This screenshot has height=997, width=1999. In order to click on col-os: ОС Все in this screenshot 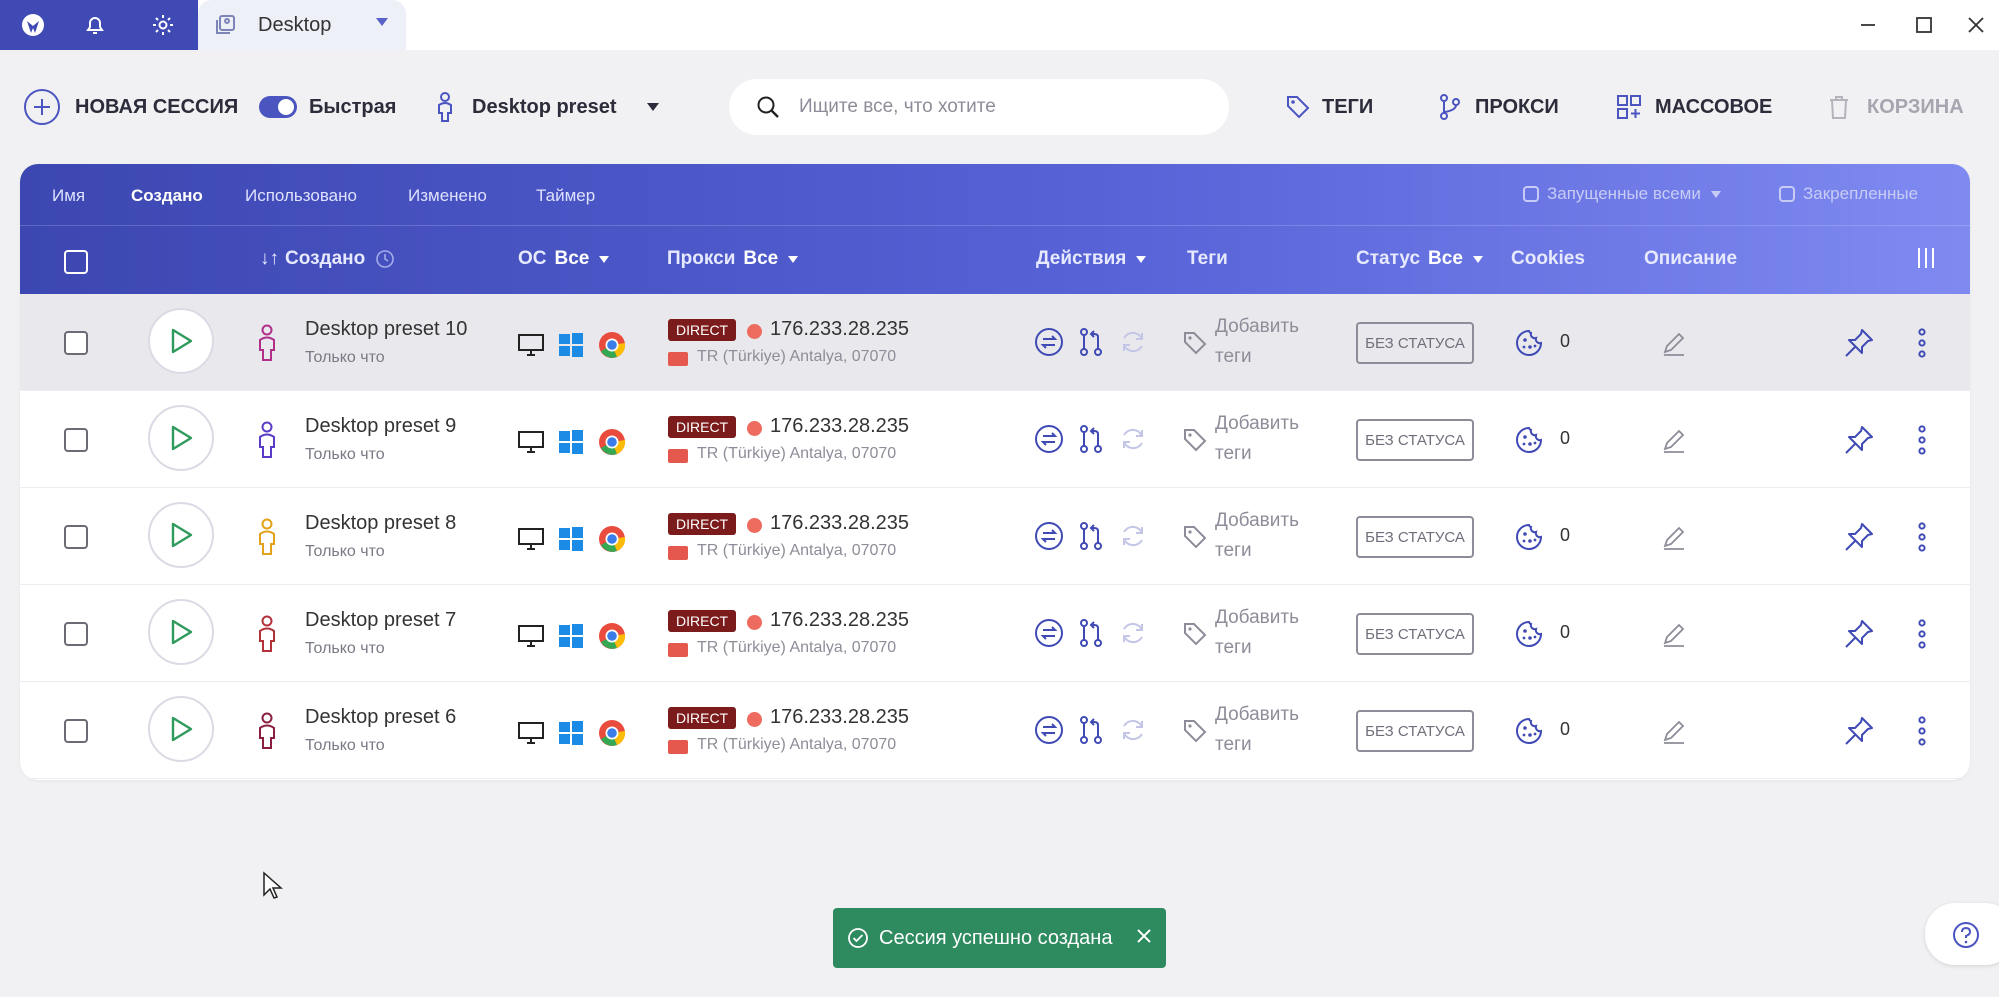, I will do `click(564, 259)`.